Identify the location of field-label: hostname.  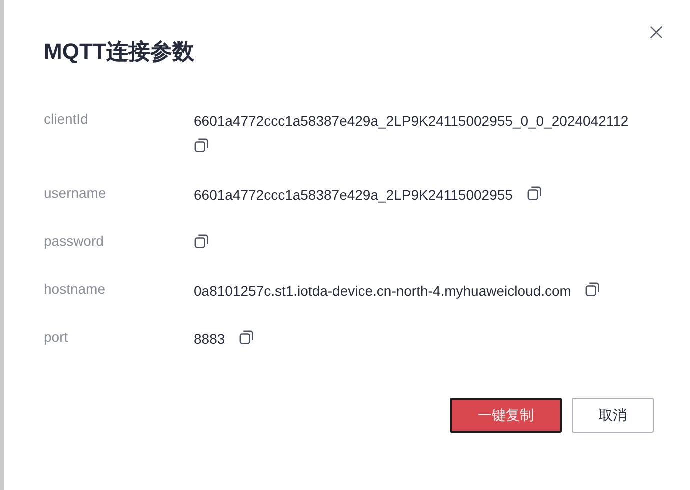
(75, 289).